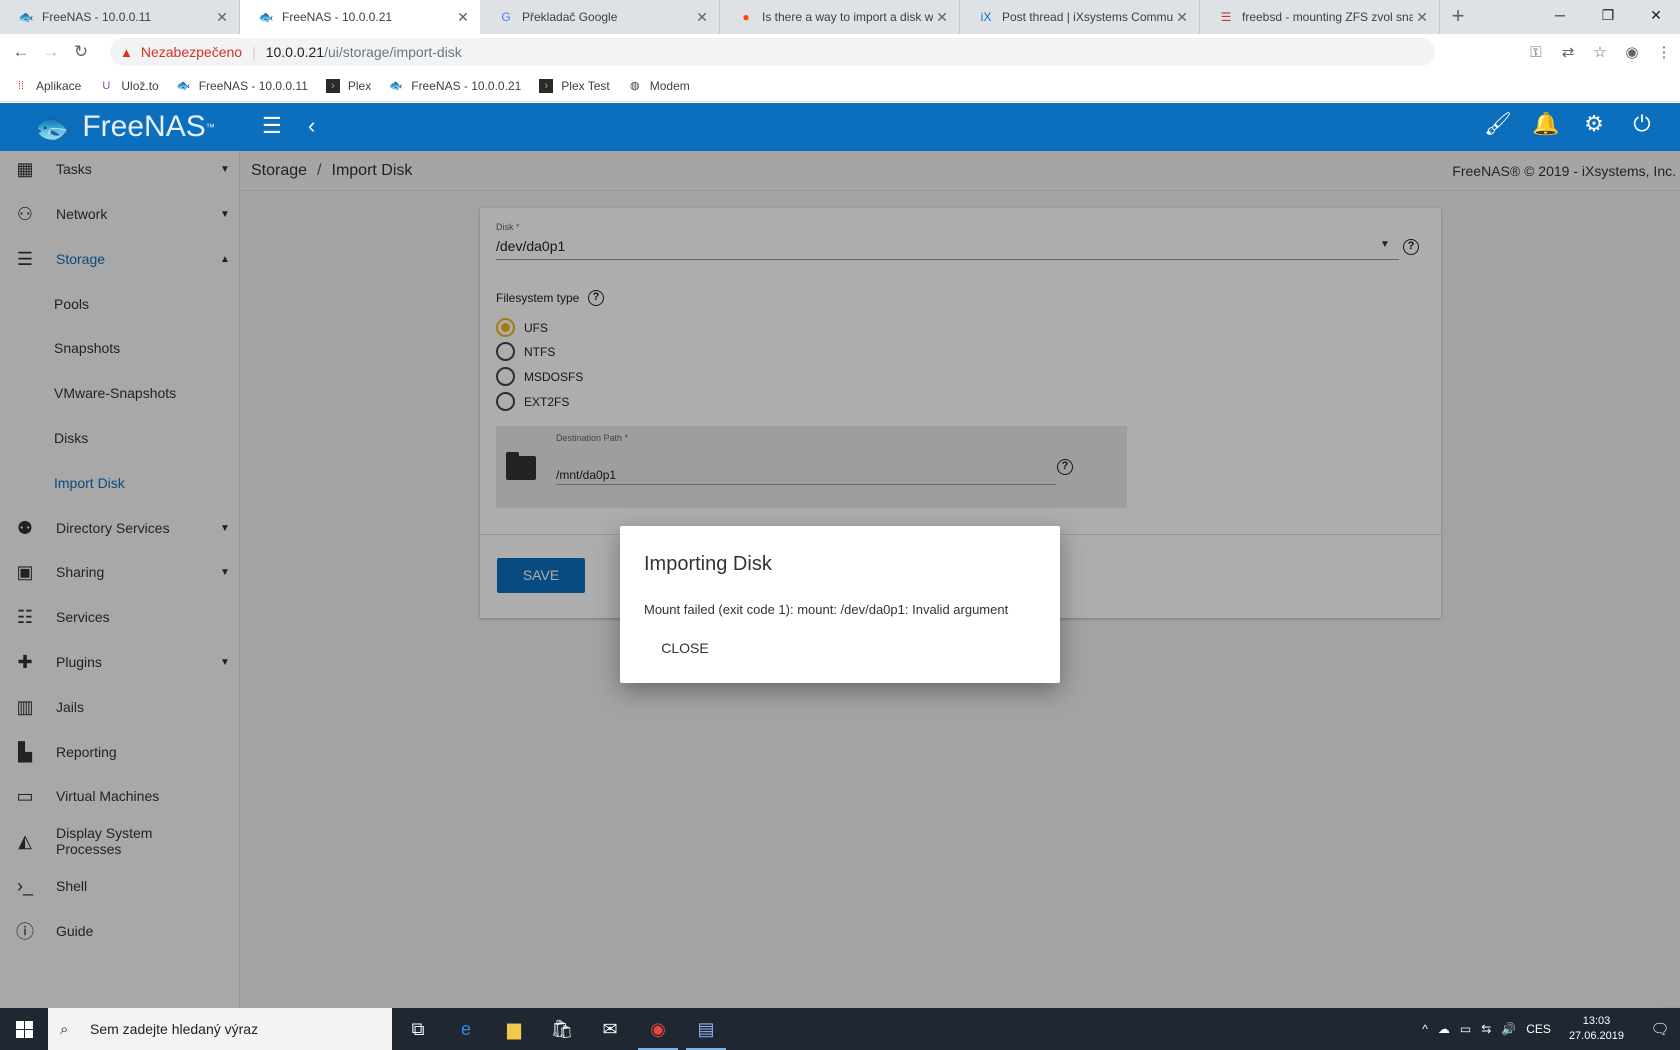 The image size is (1680, 1050). What do you see at coordinates (514, 1029) in the screenshot?
I see `file-explorer-icon: ▆` at bounding box center [514, 1029].